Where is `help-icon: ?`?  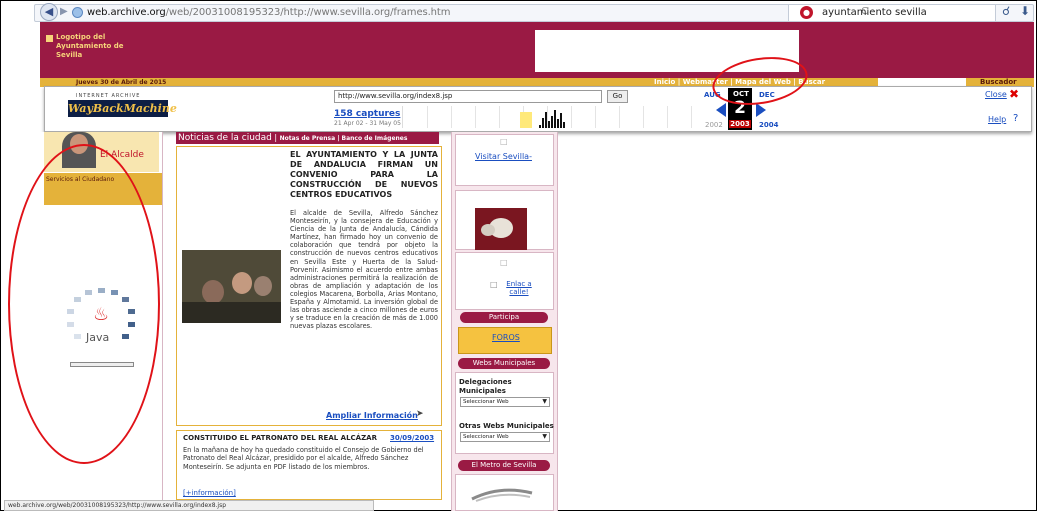 help-icon: ? is located at coordinates (1015, 118).